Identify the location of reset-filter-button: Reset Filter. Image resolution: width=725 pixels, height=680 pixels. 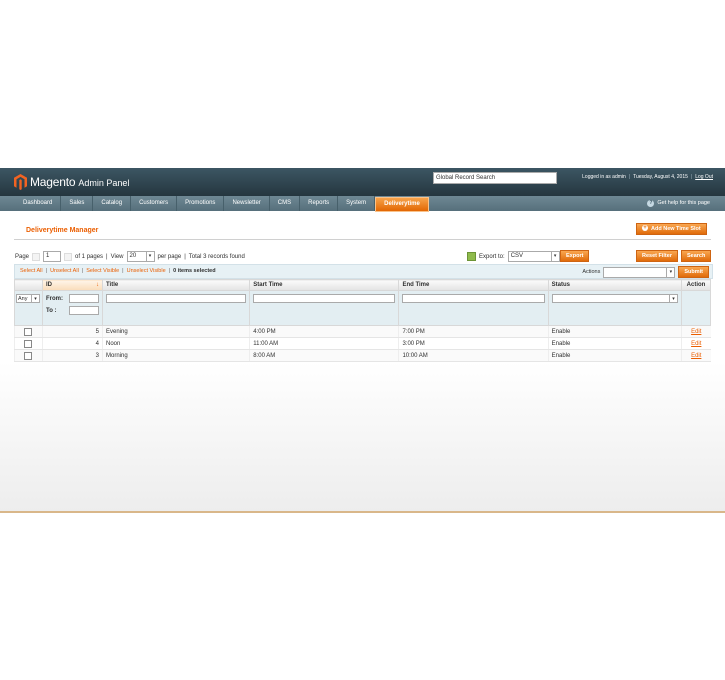
(657, 256).